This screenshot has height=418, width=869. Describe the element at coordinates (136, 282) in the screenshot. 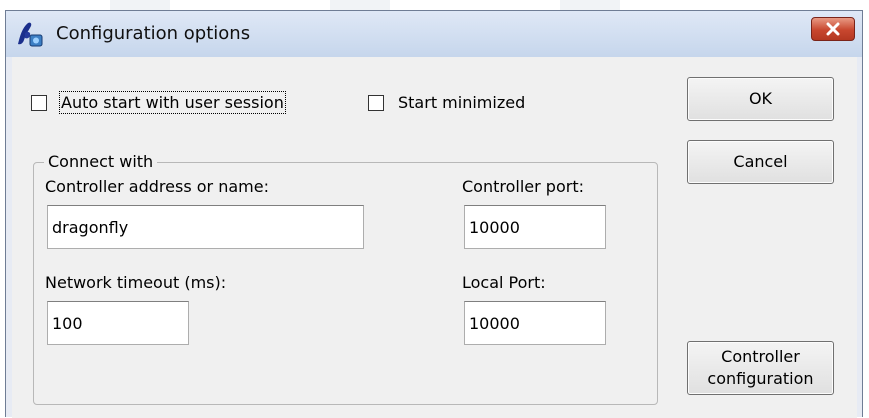

I see `network-timeout-label: Network timeout (ms):` at that location.